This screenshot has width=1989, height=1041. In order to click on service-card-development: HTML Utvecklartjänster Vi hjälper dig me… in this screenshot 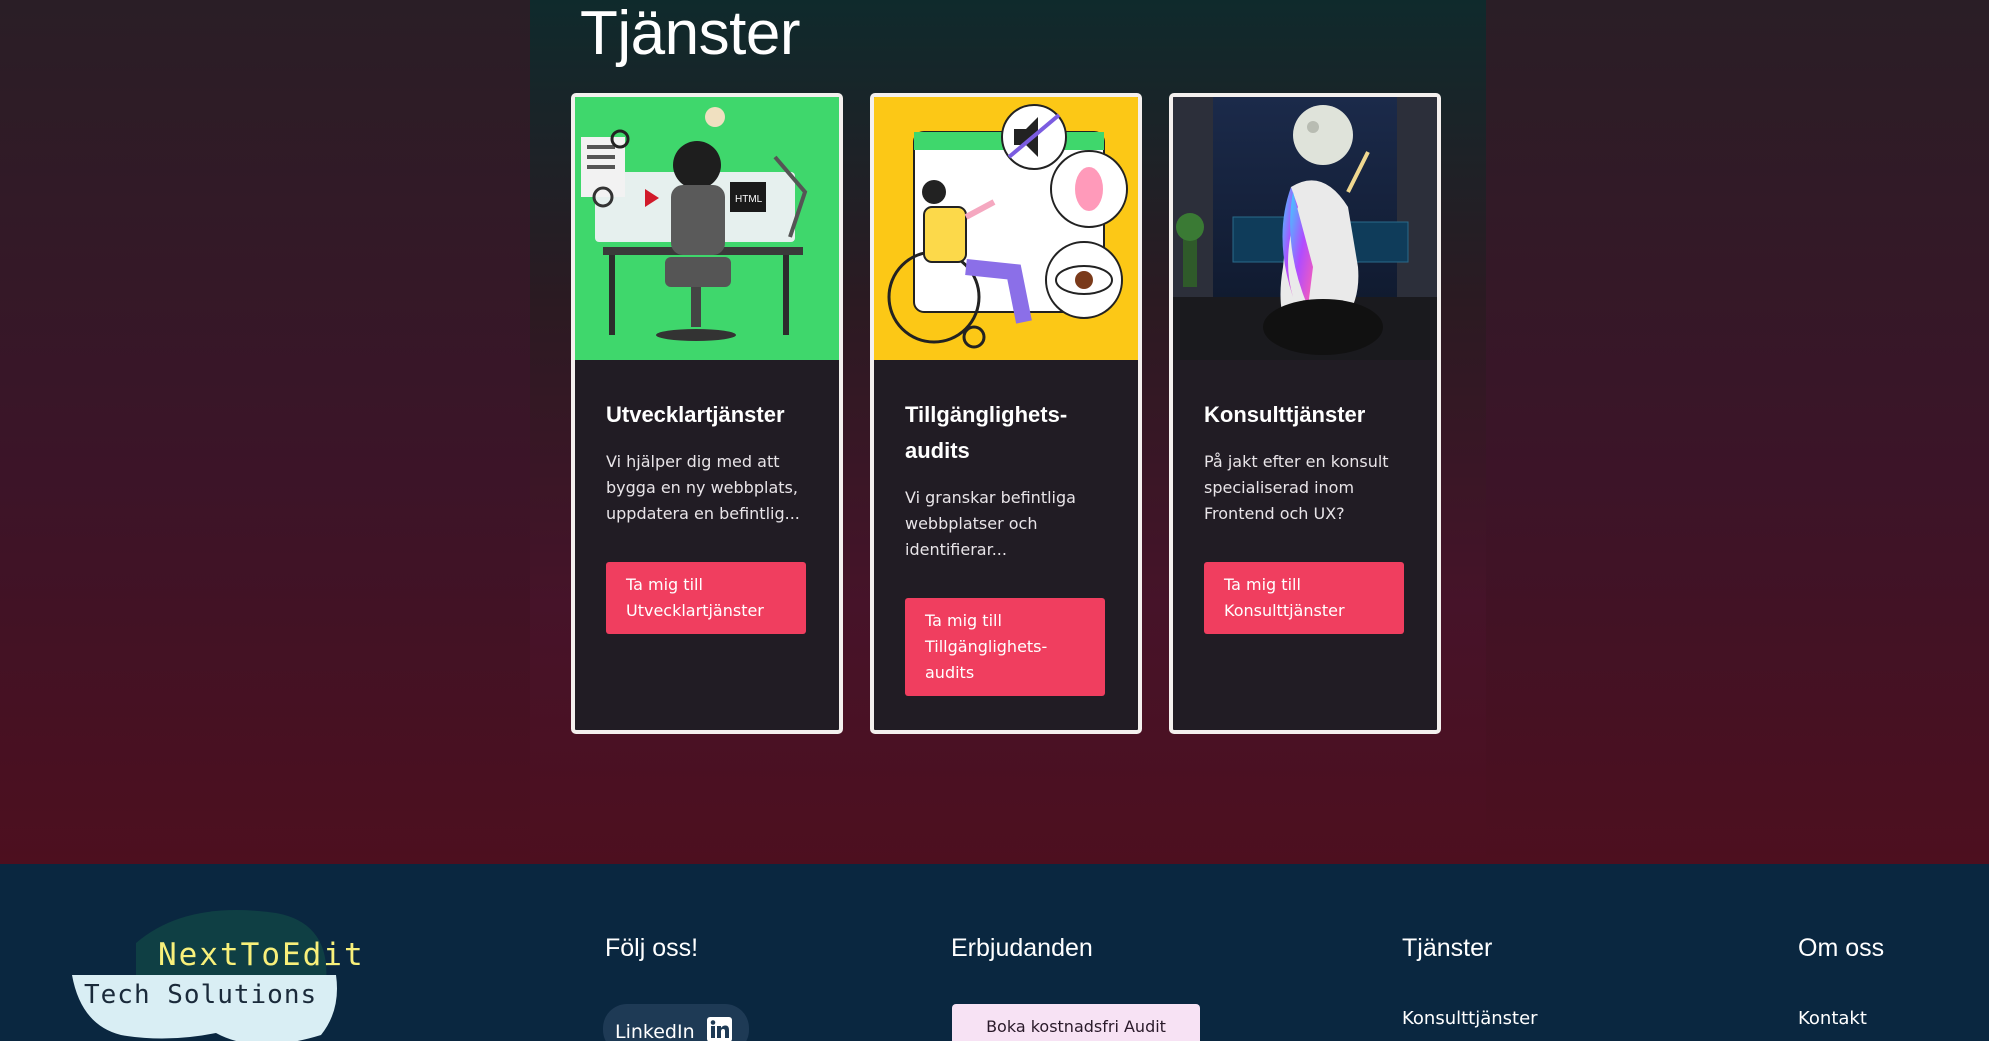, I will do `click(707, 413)`.